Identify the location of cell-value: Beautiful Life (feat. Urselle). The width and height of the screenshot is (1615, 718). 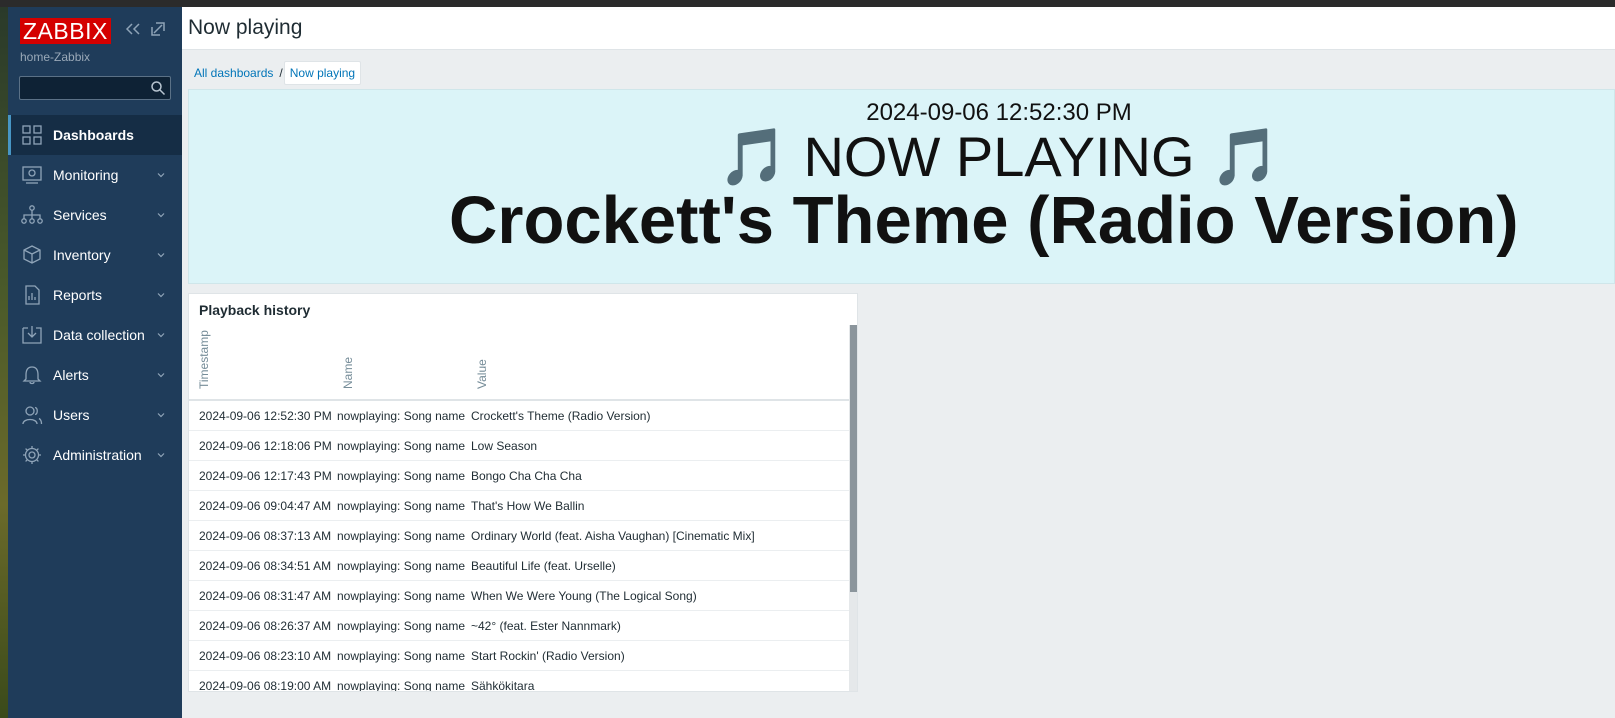
(543, 566).